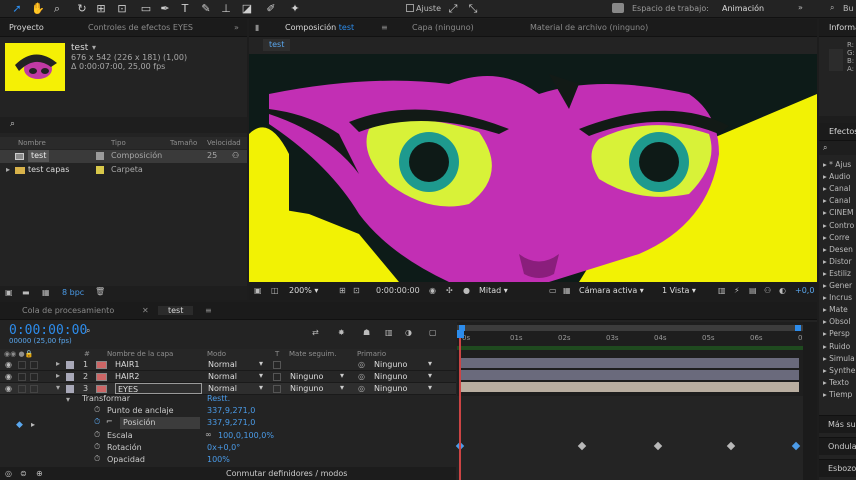 The image size is (856, 480). What do you see at coordinates (836, 383) in the screenshot?
I see `effect-category: ▸ Texto` at bounding box center [836, 383].